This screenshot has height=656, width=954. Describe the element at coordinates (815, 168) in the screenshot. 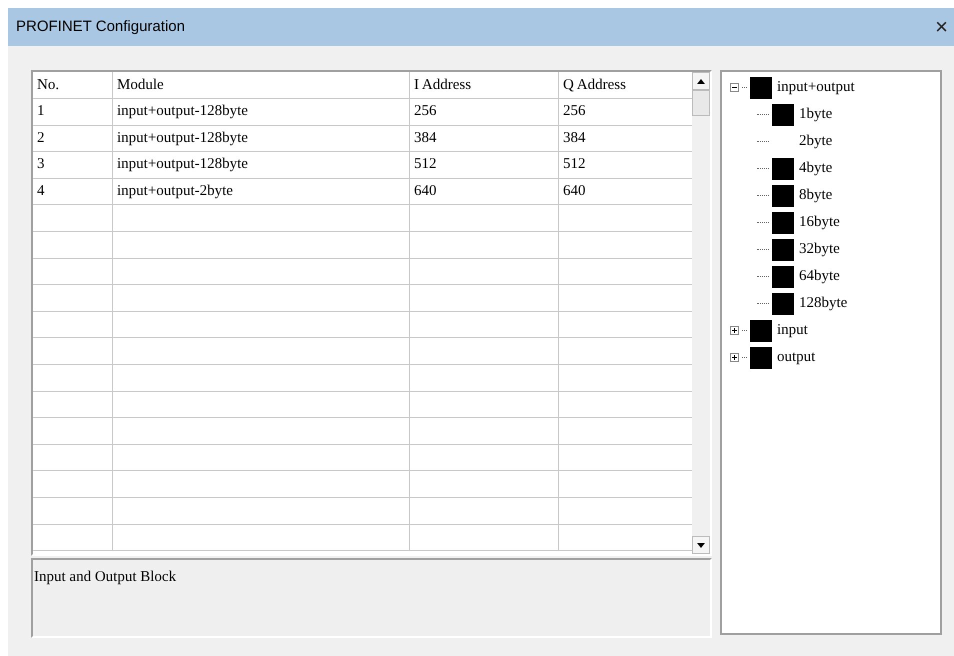

I see `tree-item: 4byte` at that location.